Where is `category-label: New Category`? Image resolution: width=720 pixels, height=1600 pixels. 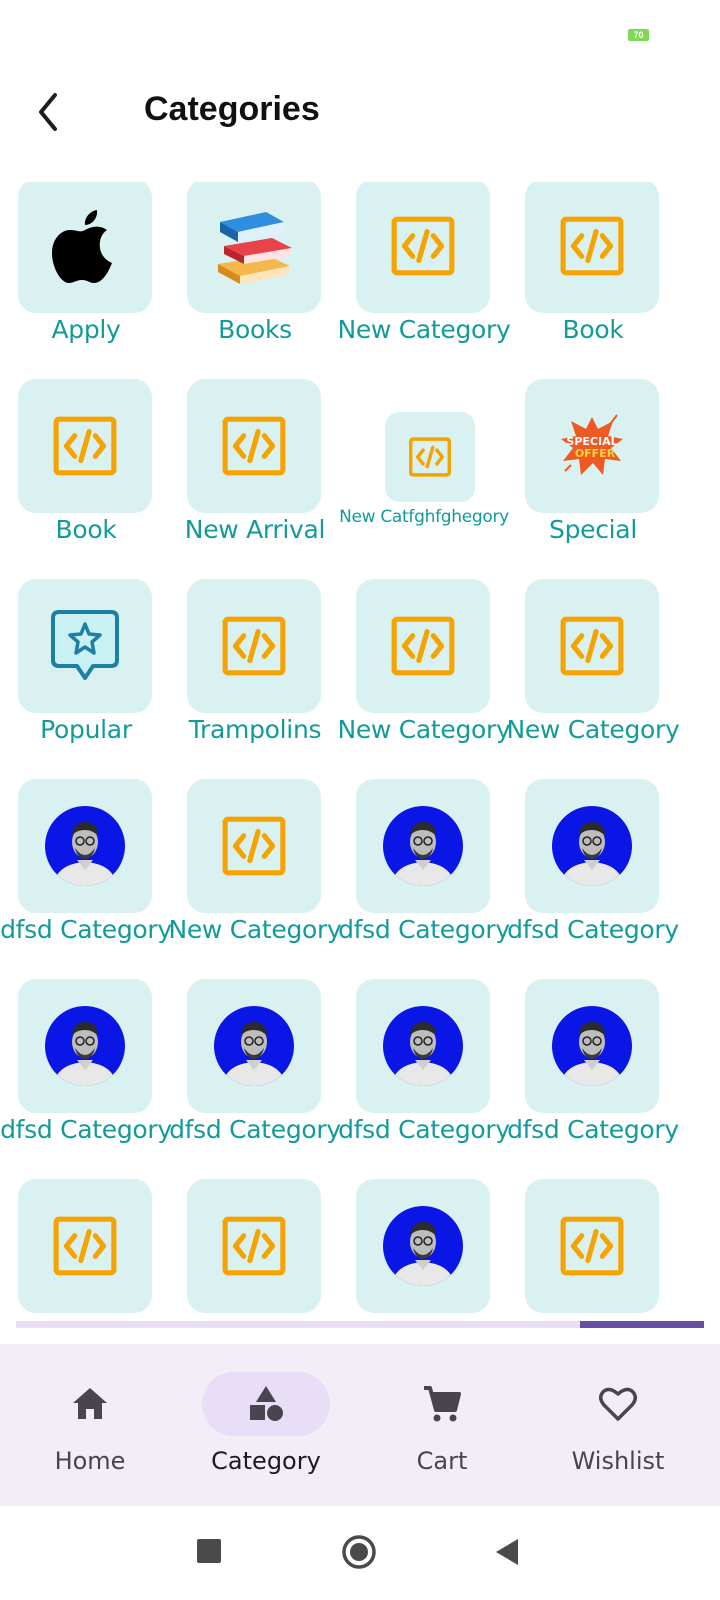 category-label: New Category is located at coordinates (593, 729).